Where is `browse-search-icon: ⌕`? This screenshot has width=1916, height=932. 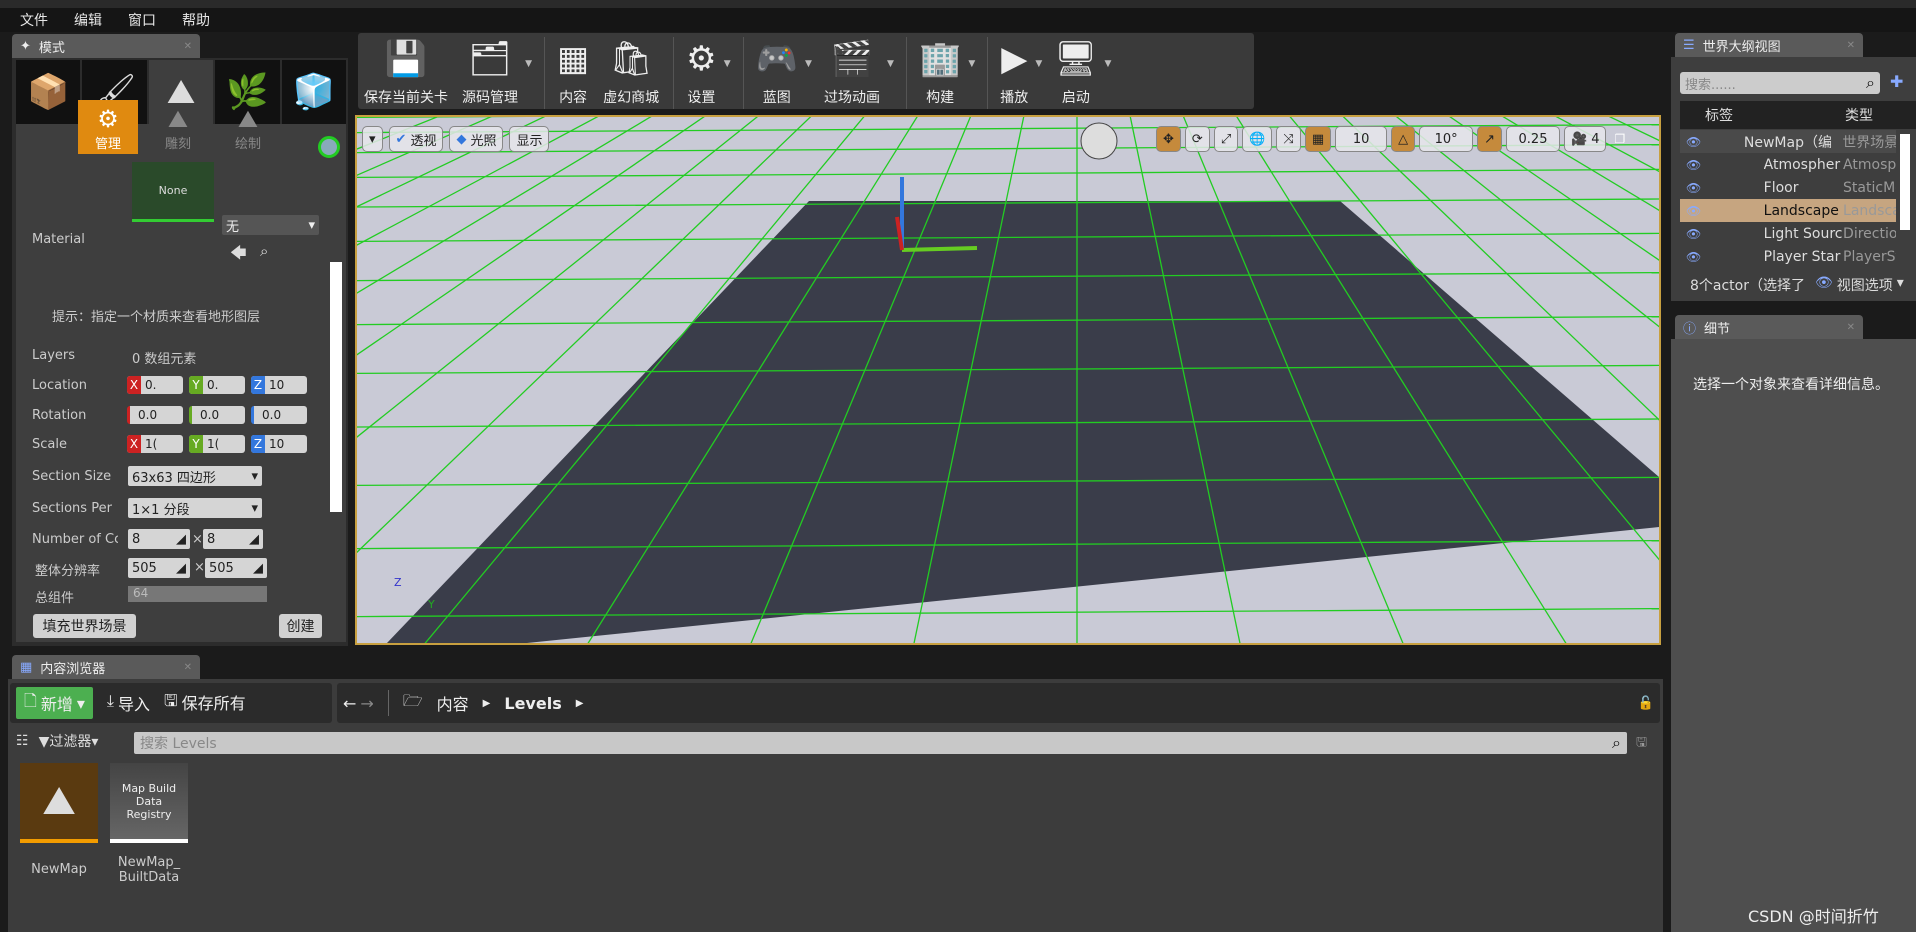
browse-search-icon: ⌕ is located at coordinates (264, 251).